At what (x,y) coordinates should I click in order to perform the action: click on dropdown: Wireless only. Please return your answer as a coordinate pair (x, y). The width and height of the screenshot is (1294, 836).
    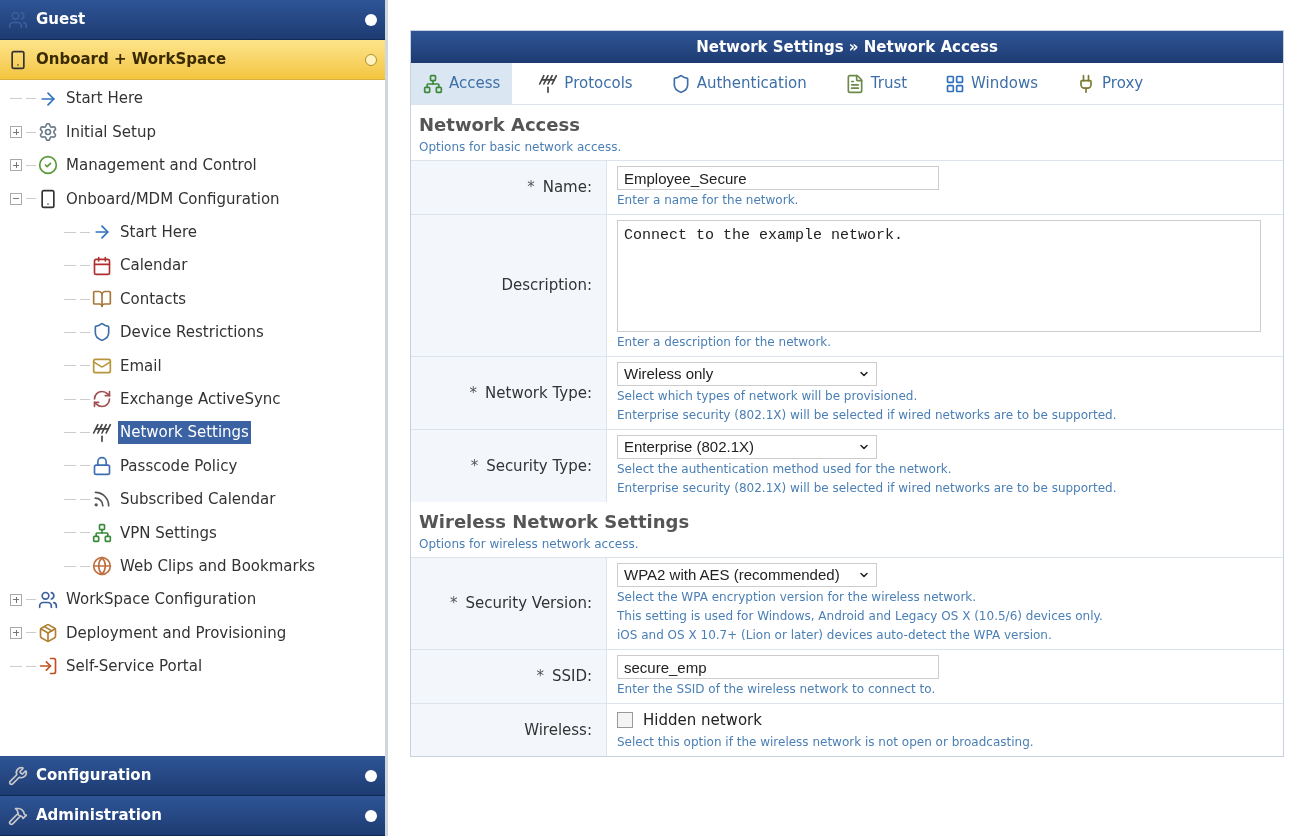
    Looking at the image, I should click on (747, 374).